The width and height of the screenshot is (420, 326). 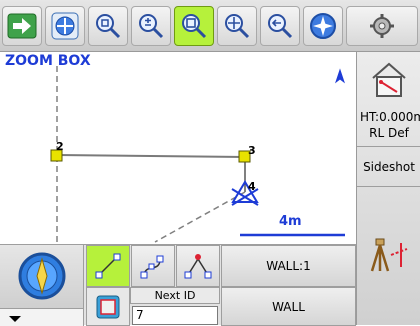 I want to click on next-arrow-button, so click(x=22, y=26).